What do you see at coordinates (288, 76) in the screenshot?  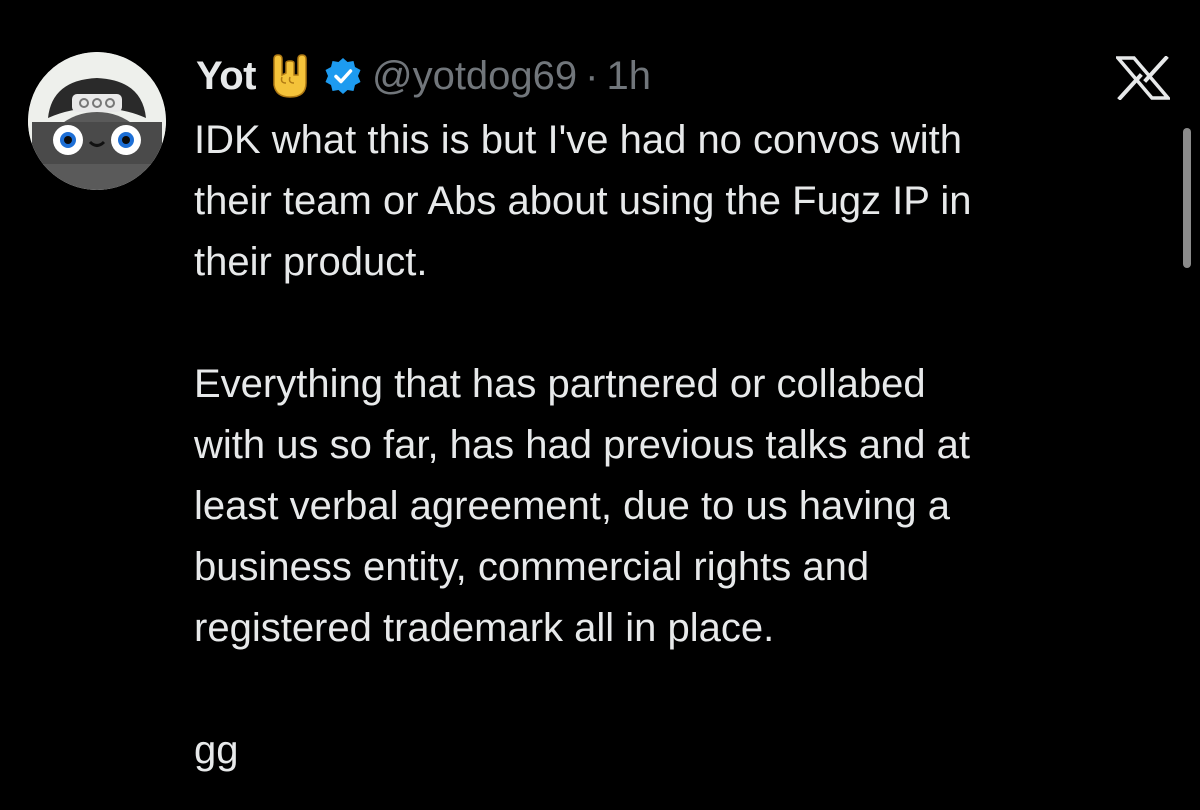 I see `sign-of-the-horns-emoji-icon` at bounding box center [288, 76].